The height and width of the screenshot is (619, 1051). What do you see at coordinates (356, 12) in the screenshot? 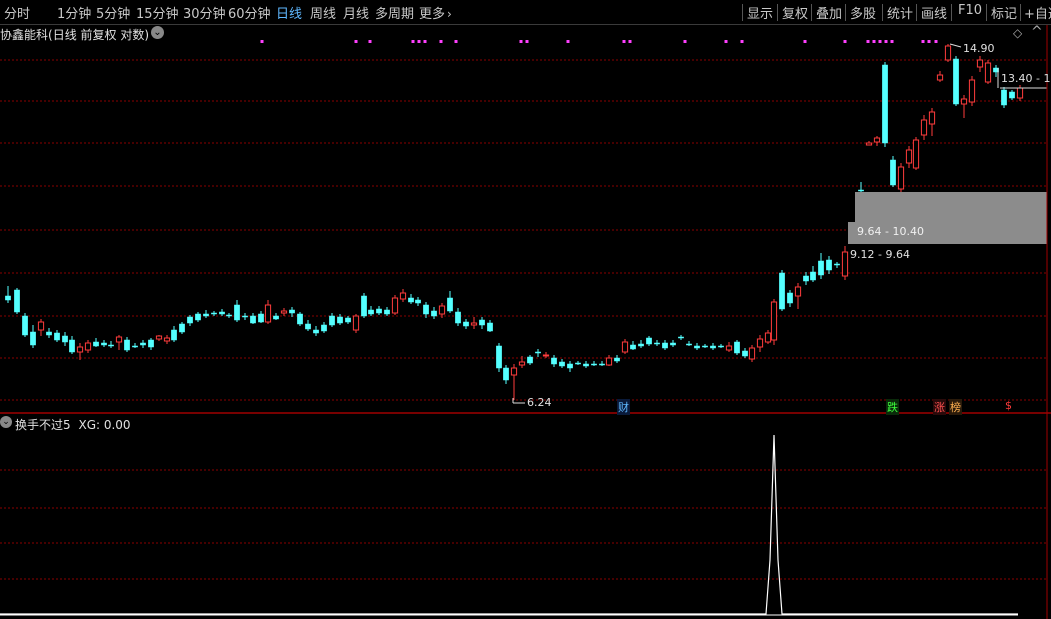
I see `tab-monthly: 月线` at bounding box center [356, 12].